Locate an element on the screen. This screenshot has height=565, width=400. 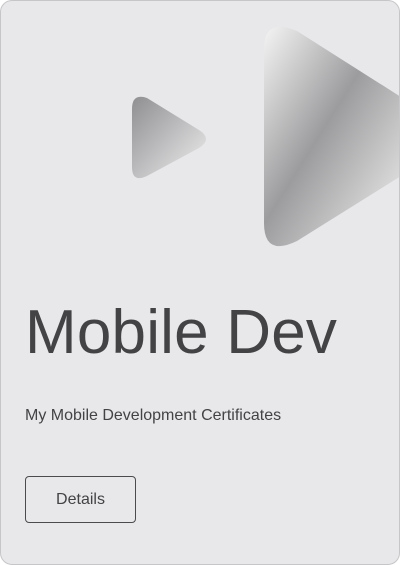
large-play-icon is located at coordinates (331, 136).